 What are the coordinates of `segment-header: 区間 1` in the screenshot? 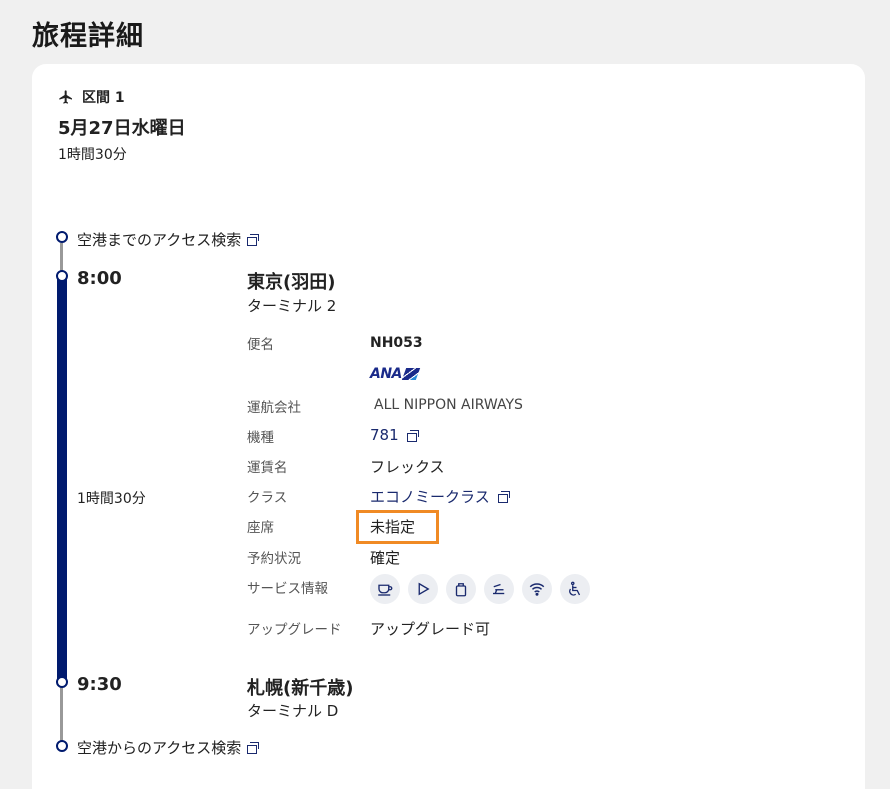 It's located at (91, 97).